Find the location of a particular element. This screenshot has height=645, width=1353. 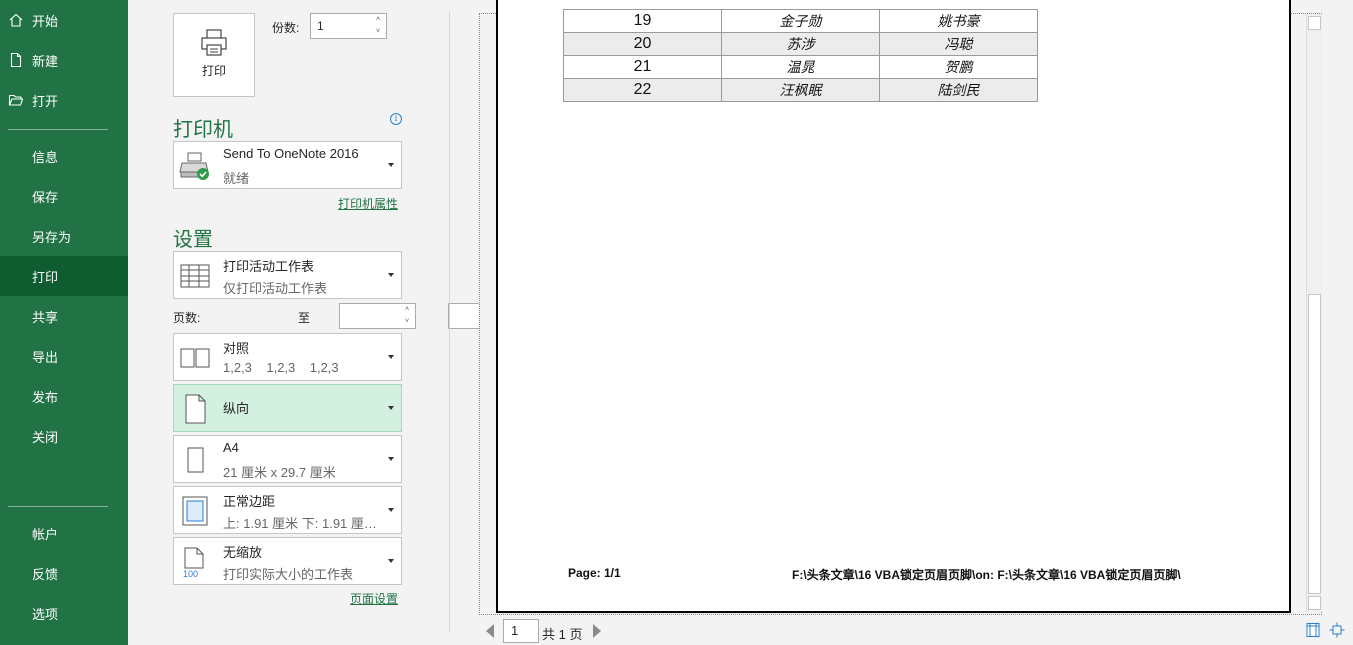

printer-properties-link: 打印机属性 is located at coordinates (368, 203).